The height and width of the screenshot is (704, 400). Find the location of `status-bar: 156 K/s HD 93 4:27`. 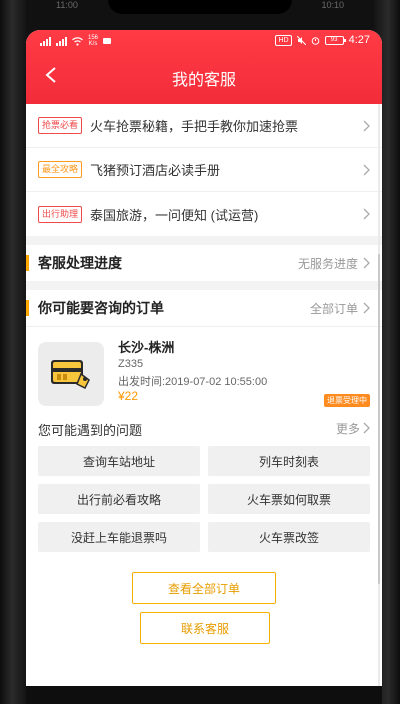

status-bar: 156 K/s HD 93 4:27 is located at coordinates (204, 41).